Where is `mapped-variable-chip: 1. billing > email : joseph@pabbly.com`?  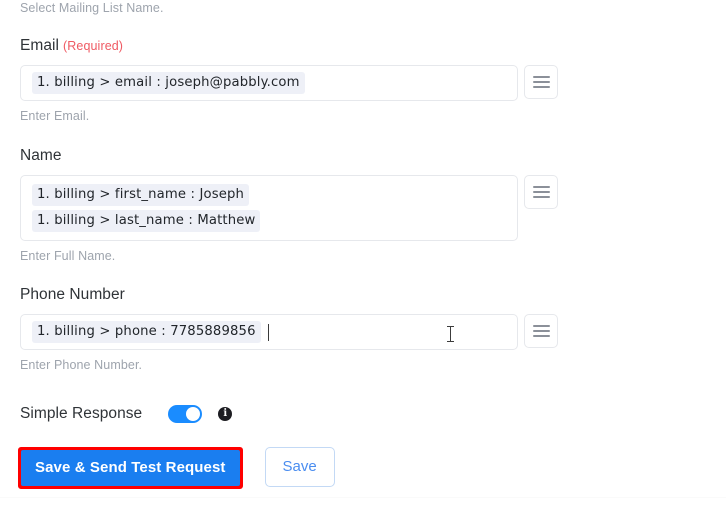 mapped-variable-chip: 1. billing > email : joseph@pabbly.com is located at coordinates (168, 83).